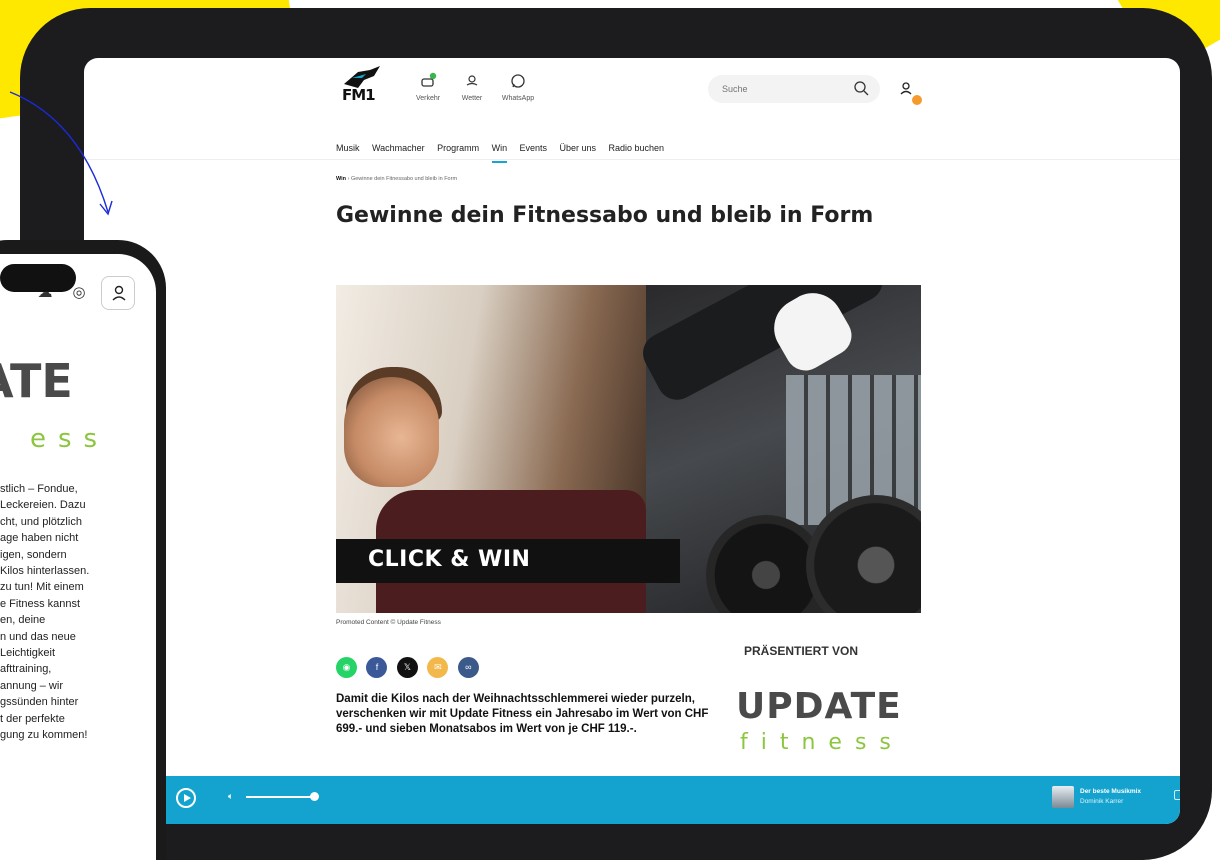  I want to click on sponsor-logo-sub: fitness, so click(822, 742).